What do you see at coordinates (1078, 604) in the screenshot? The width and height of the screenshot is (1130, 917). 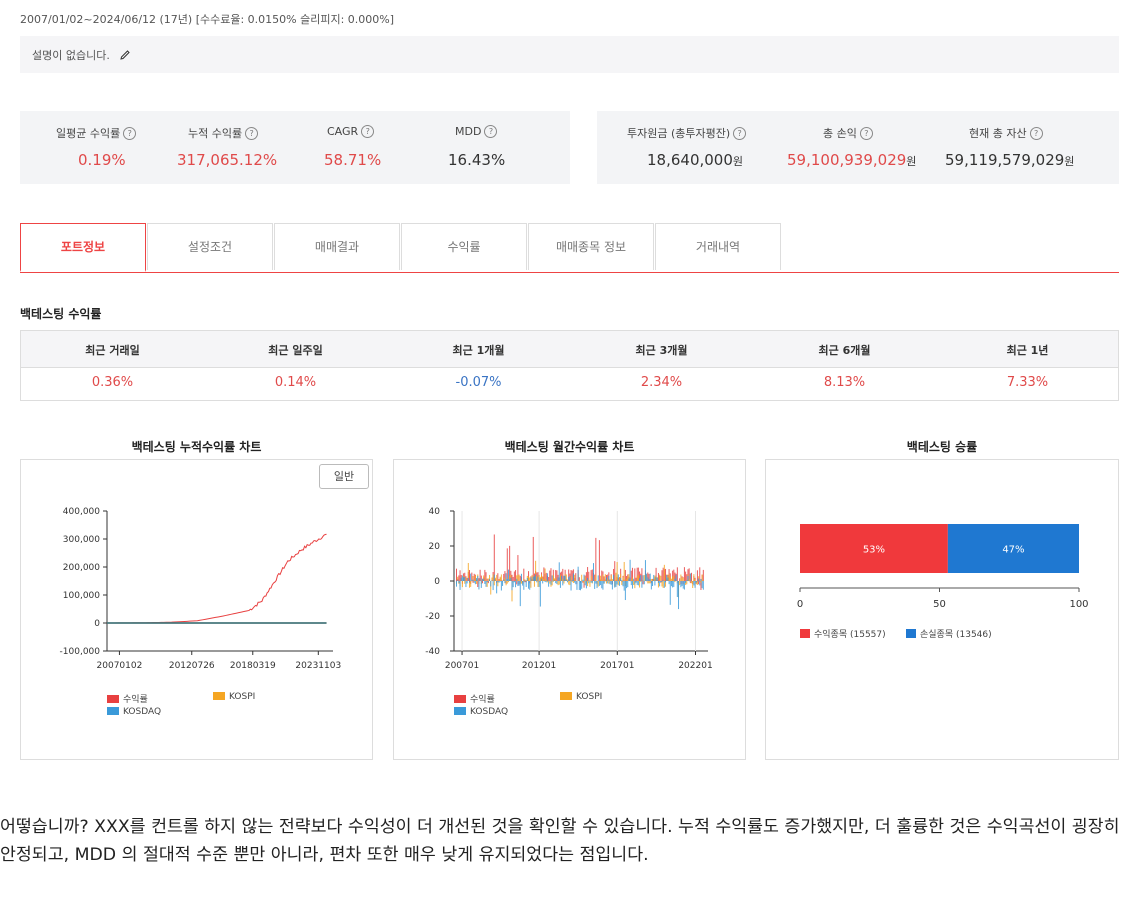 I see `x-tick-label: 100` at bounding box center [1078, 604].